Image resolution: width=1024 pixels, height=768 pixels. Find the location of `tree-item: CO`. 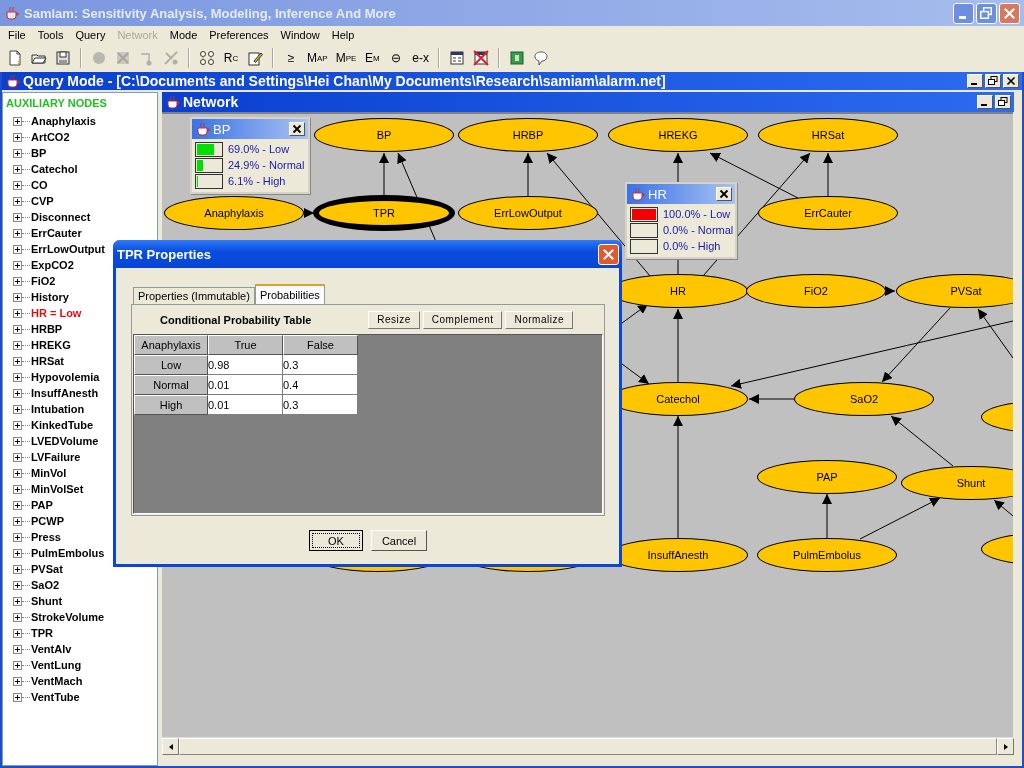

tree-item: CO is located at coordinates (39, 185).